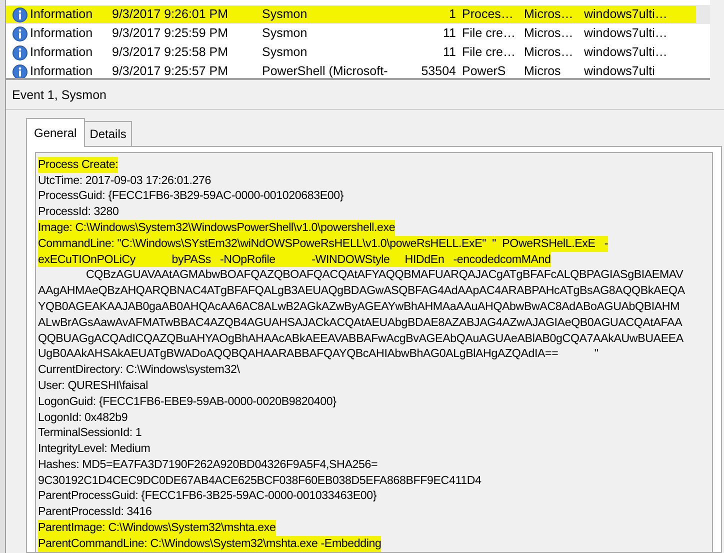 The width and height of the screenshot is (724, 553). Describe the element at coordinates (139, 370) in the screenshot. I see `detail-line: CurrentDirectory: C:\Windows\system32\` at that location.